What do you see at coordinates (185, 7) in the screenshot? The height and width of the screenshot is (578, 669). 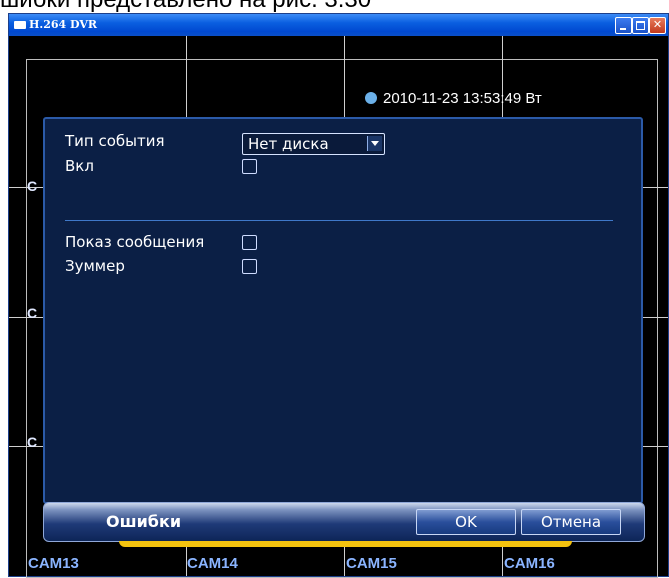 I see `caption-text: шибки представлено на рис. 3.30` at bounding box center [185, 7].